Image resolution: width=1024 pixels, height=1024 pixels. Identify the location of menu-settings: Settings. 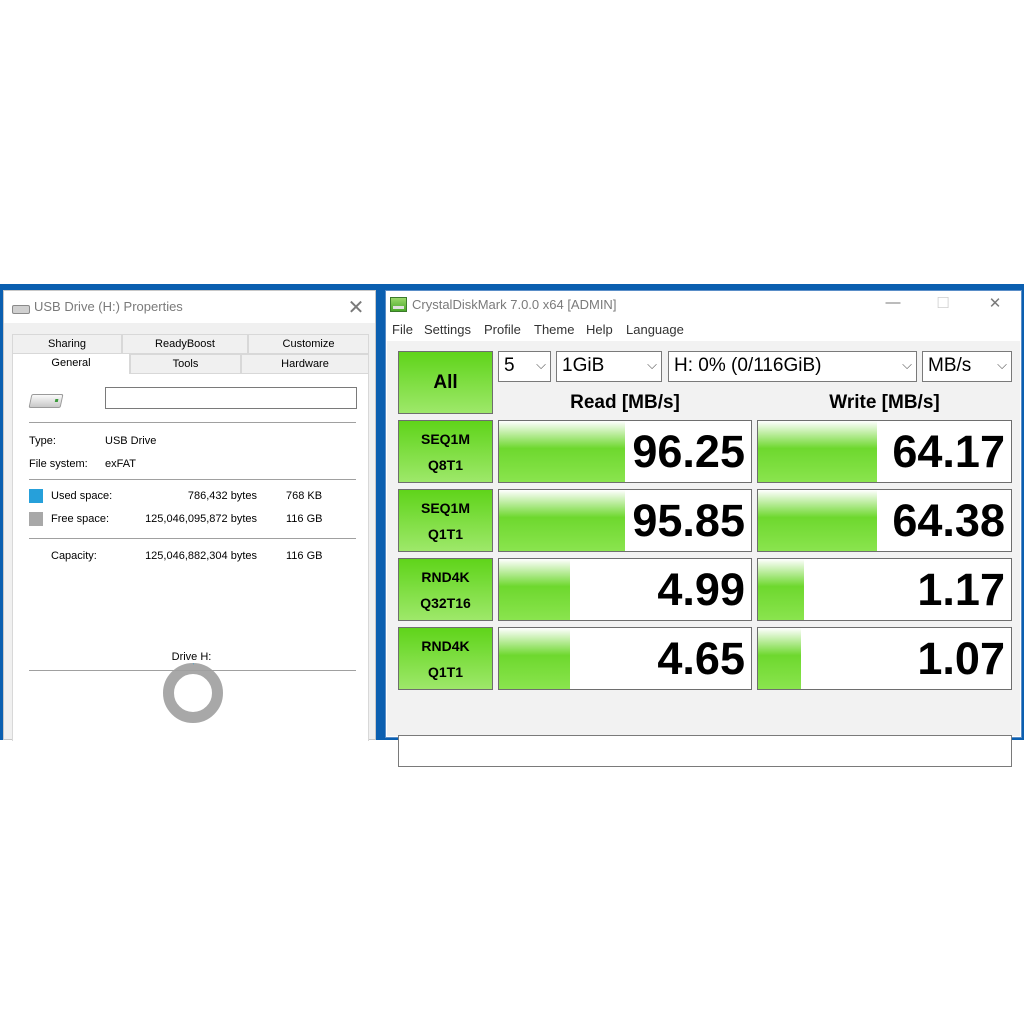
(447, 329).